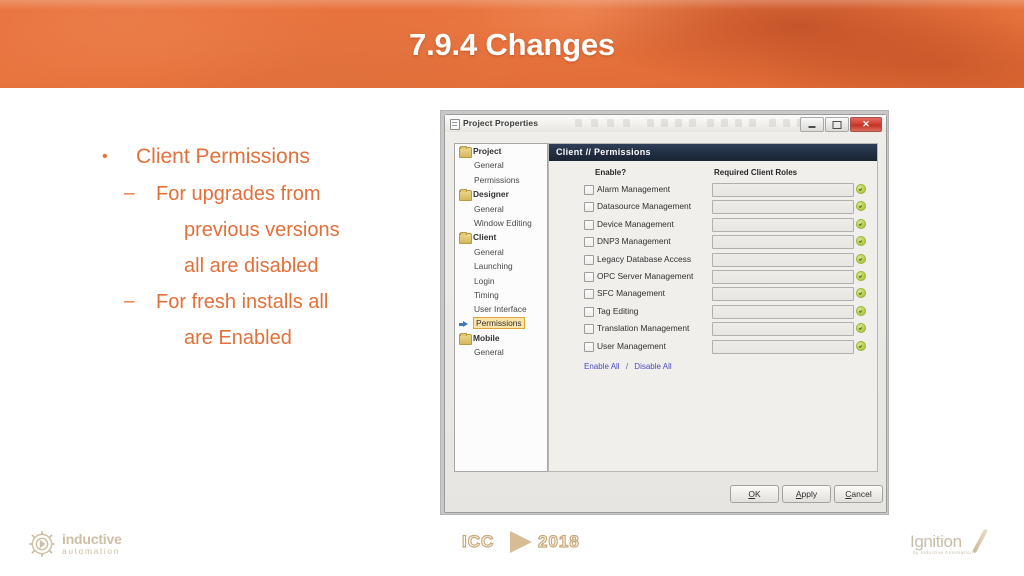 The width and height of the screenshot is (1024, 576). I want to click on tree-item-label: Login, so click(484, 280).